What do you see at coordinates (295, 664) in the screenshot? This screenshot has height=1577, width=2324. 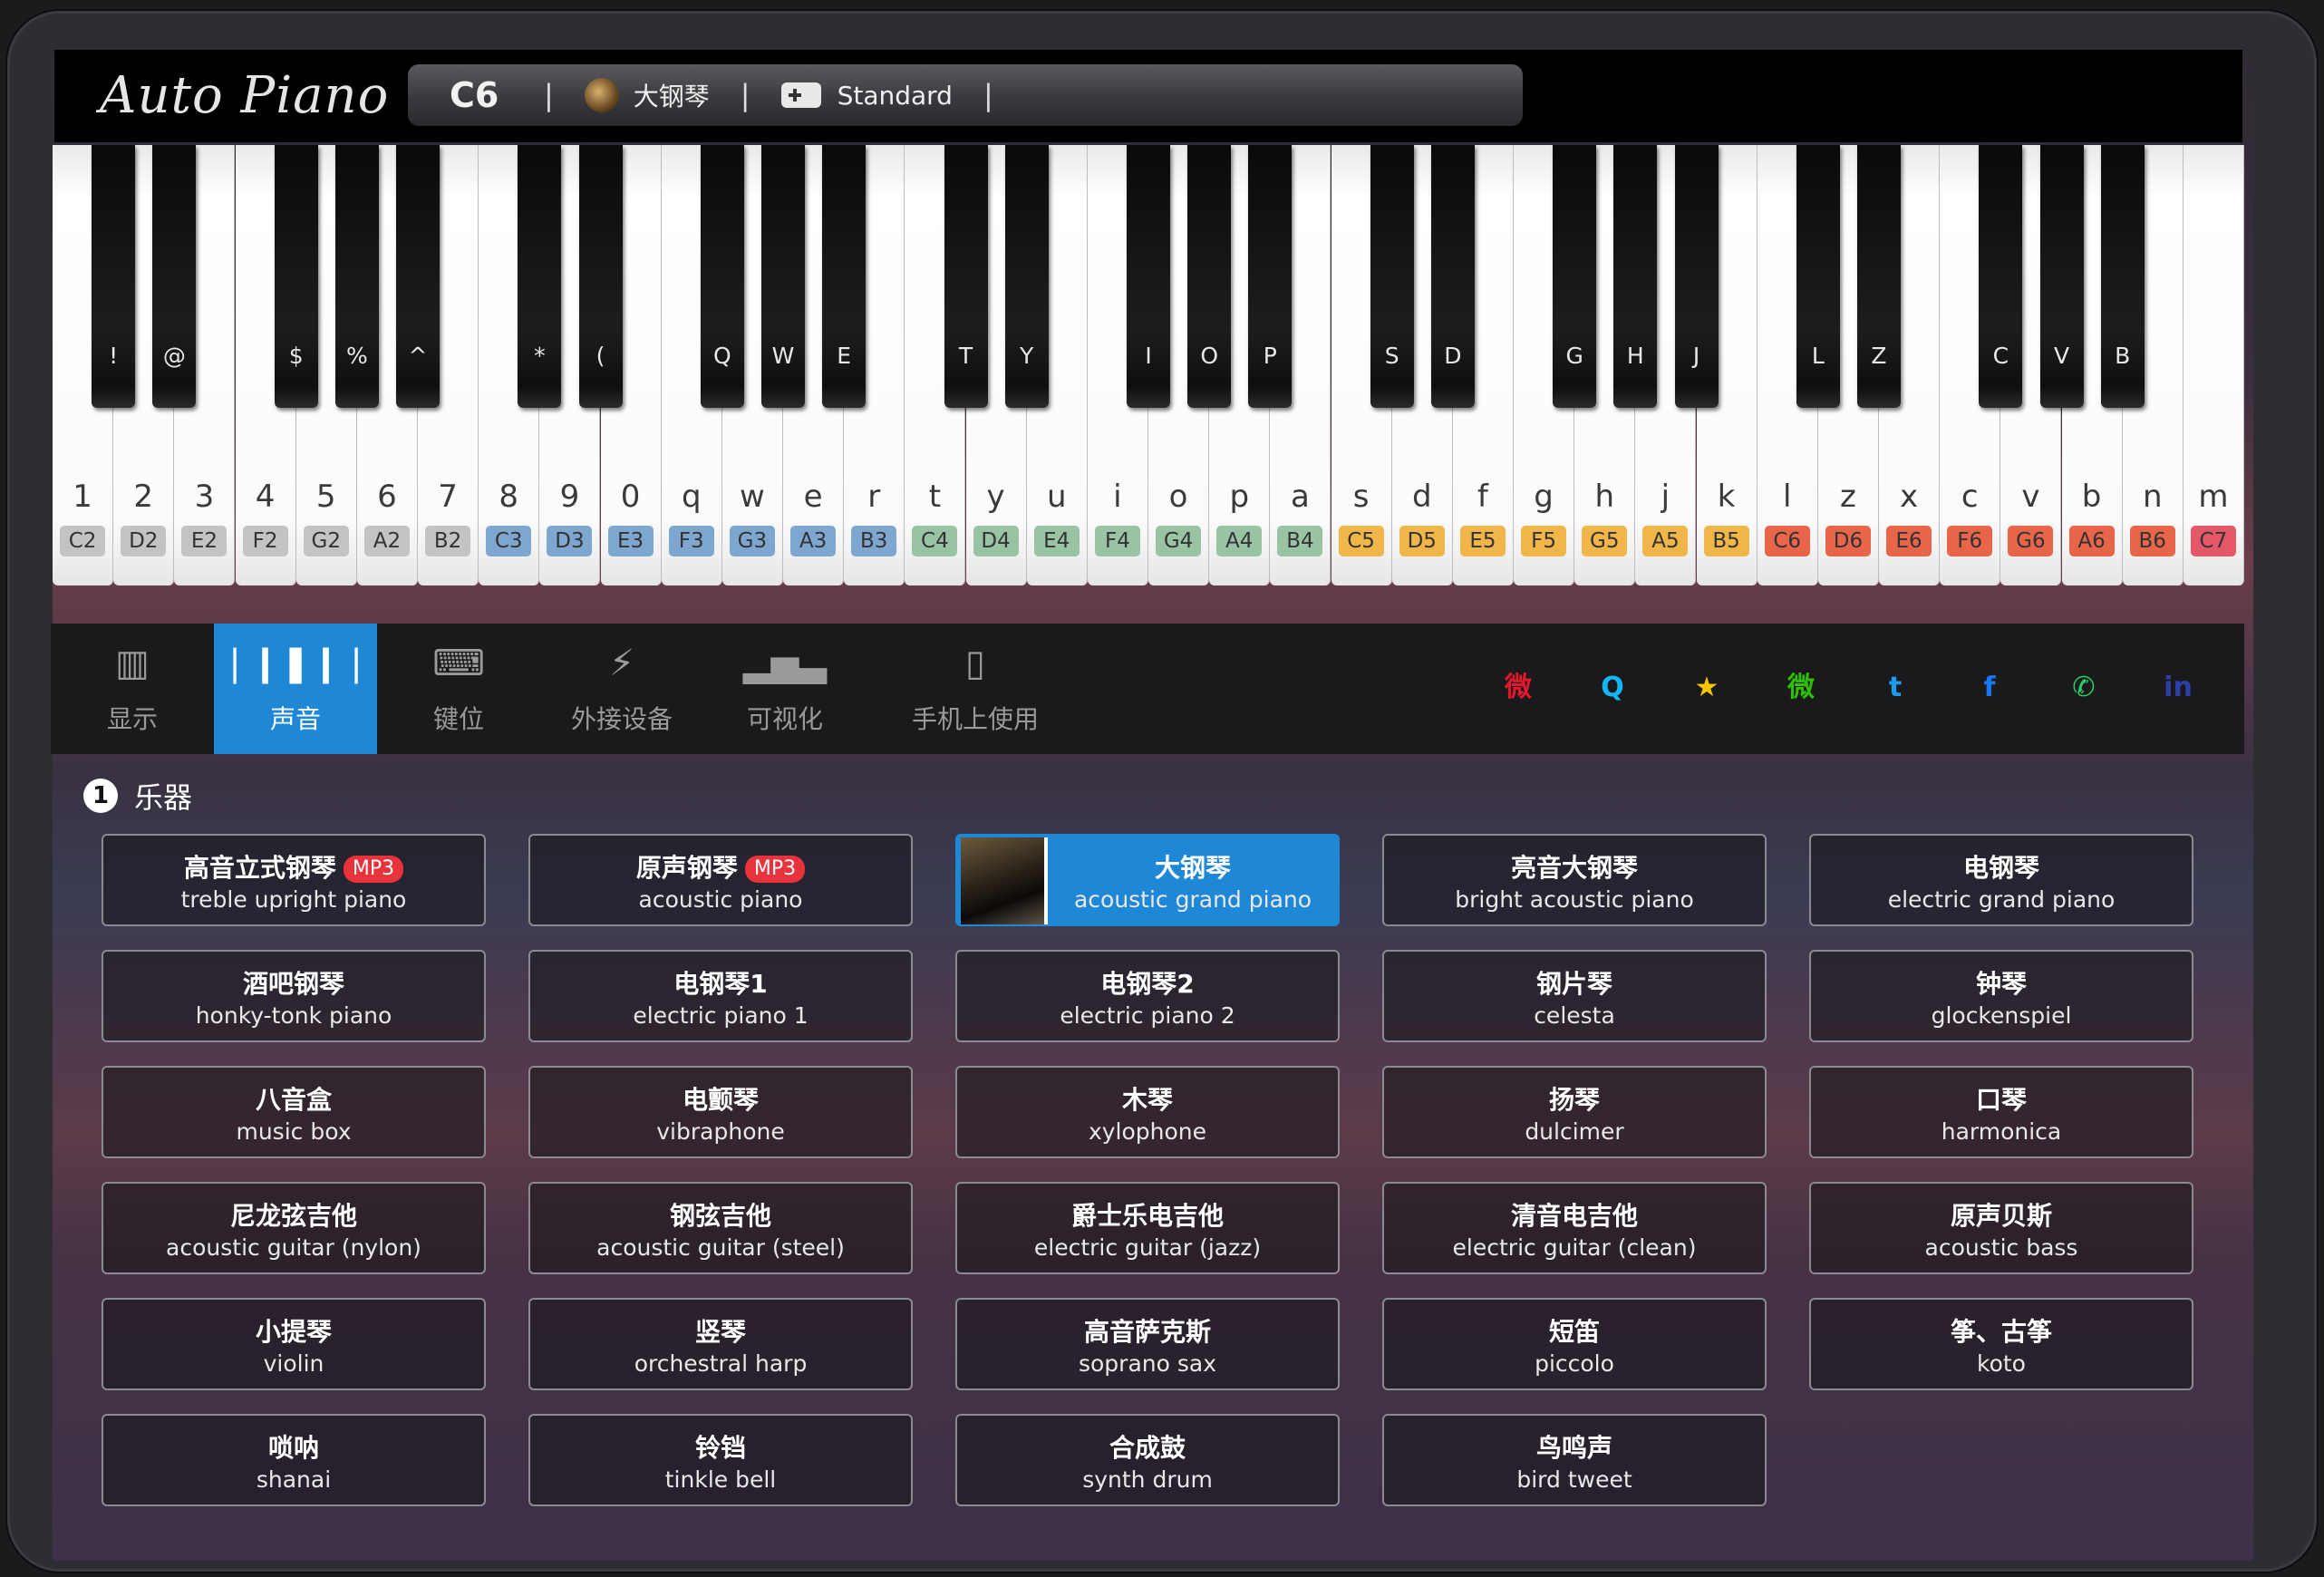 I see `waveform-icon: ❘❙❚❙❘` at bounding box center [295, 664].